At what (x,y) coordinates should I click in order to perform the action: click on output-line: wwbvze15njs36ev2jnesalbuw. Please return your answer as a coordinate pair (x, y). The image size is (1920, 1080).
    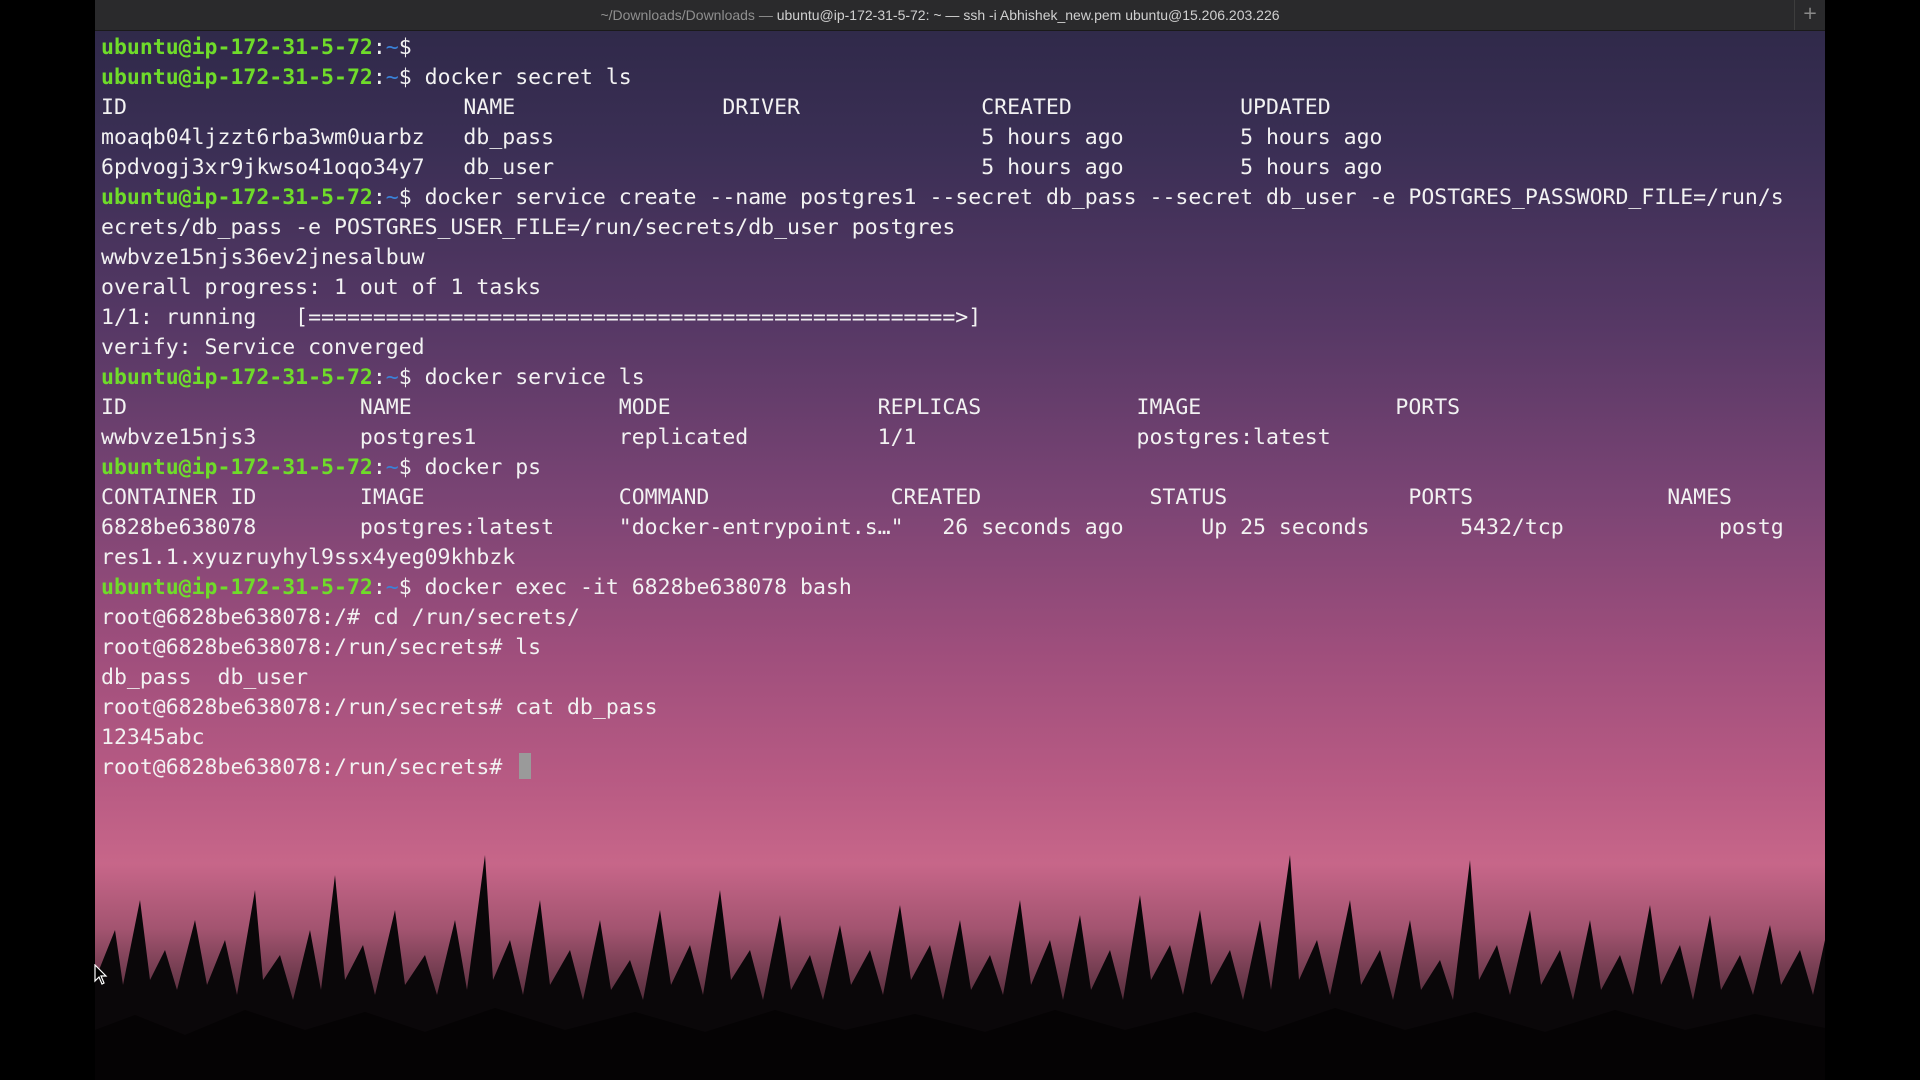
    Looking at the image, I should click on (263, 257).